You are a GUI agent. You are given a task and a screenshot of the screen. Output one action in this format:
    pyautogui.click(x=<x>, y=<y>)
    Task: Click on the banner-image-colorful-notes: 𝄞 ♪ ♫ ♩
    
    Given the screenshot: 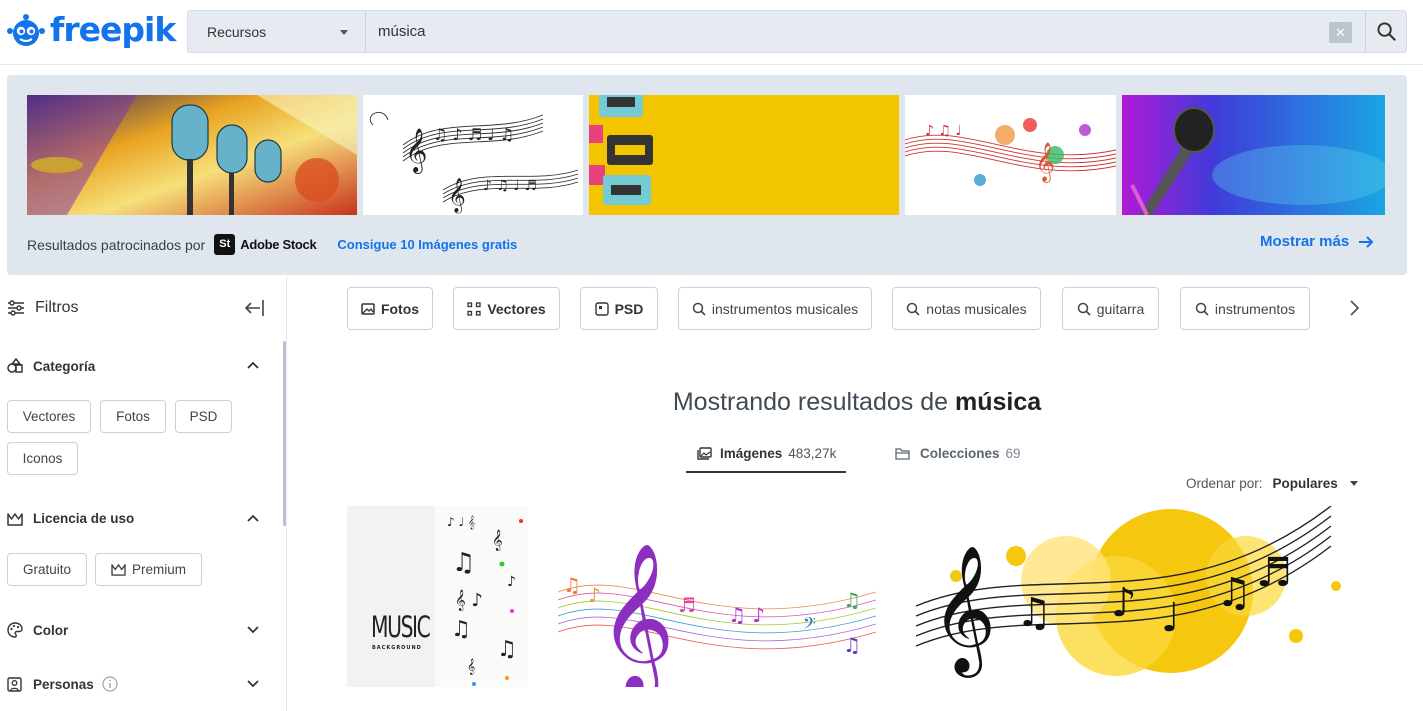 What is the action you would take?
    pyautogui.click(x=1010, y=155)
    